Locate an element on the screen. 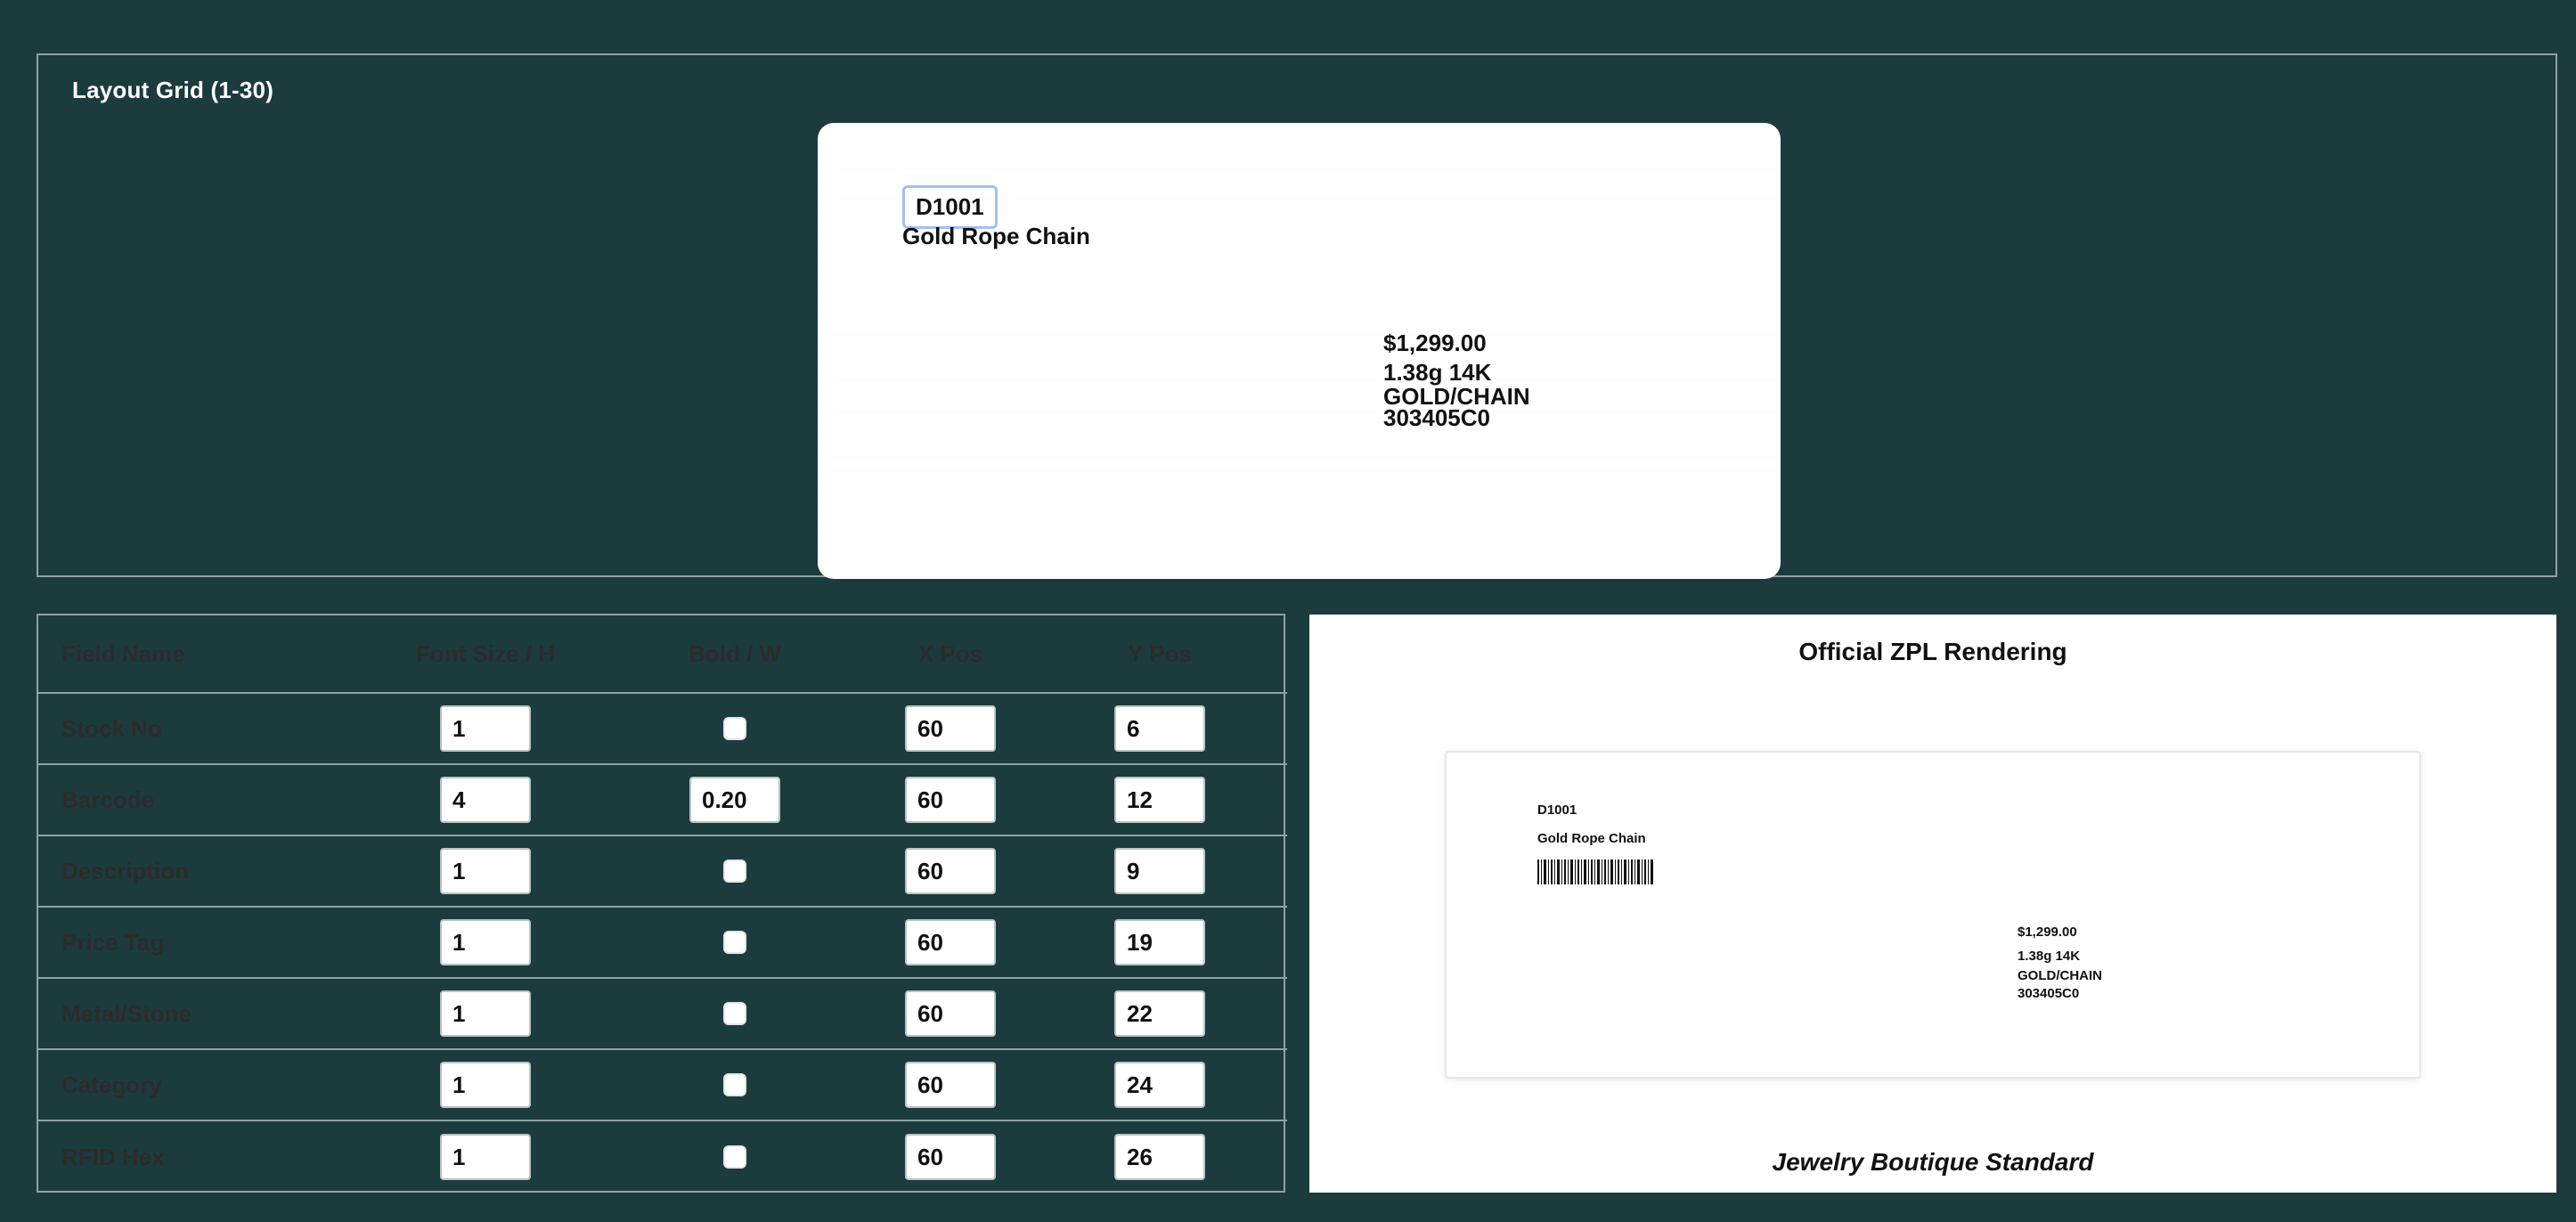 The height and width of the screenshot is (1222, 2576). cell-description-font is located at coordinates (485, 872).